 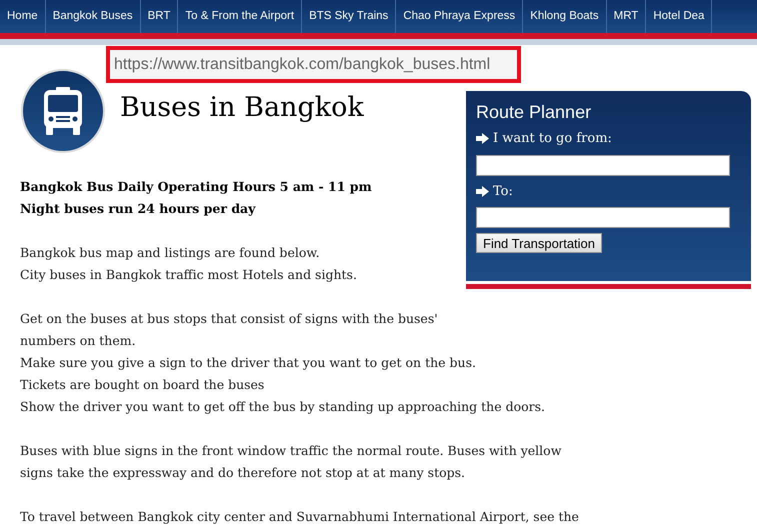 I want to click on find-transportation-button: Find Transportation, so click(x=539, y=243).